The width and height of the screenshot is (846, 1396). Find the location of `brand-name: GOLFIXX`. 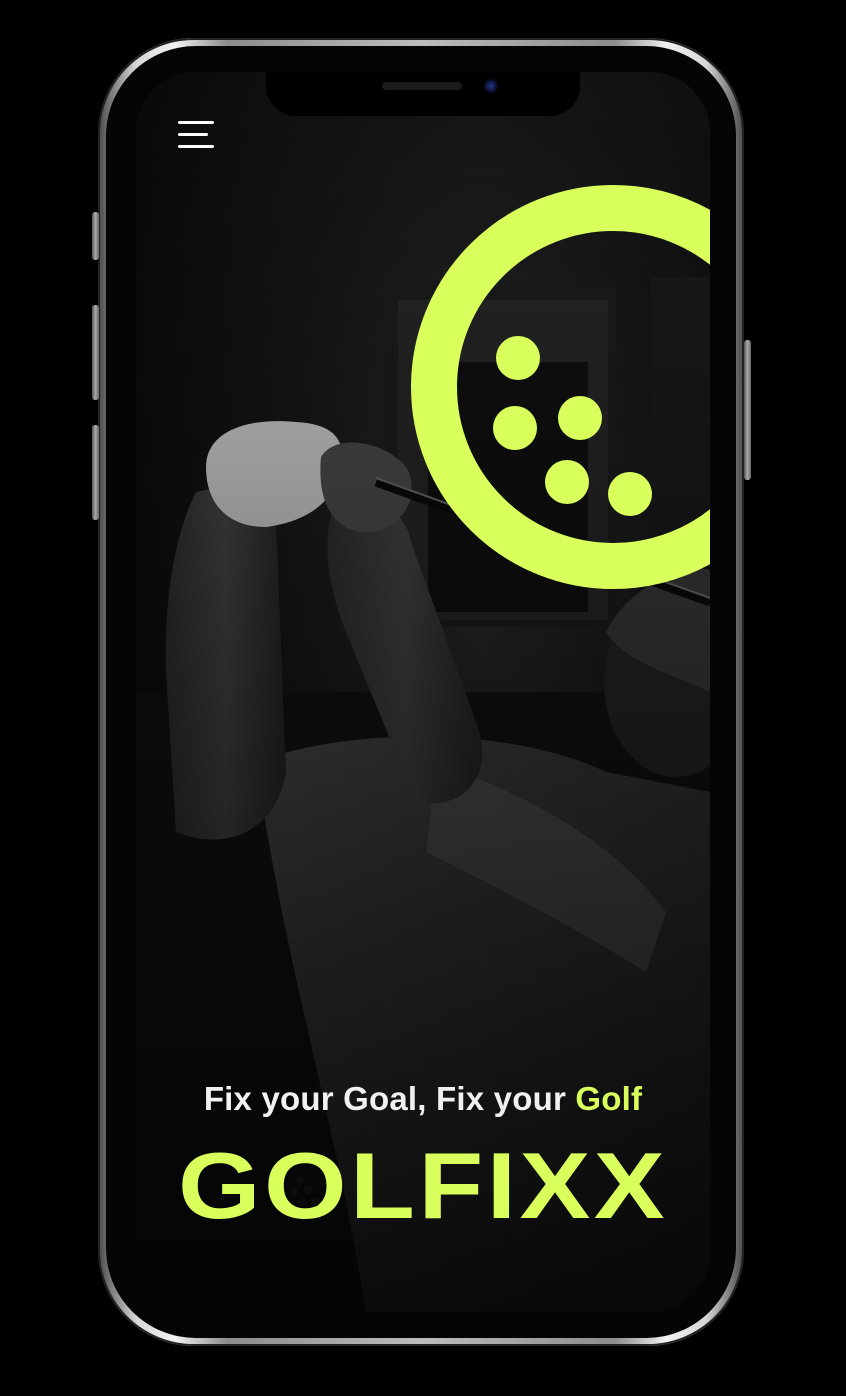

brand-name: GOLFIXX is located at coordinates (423, 1185).